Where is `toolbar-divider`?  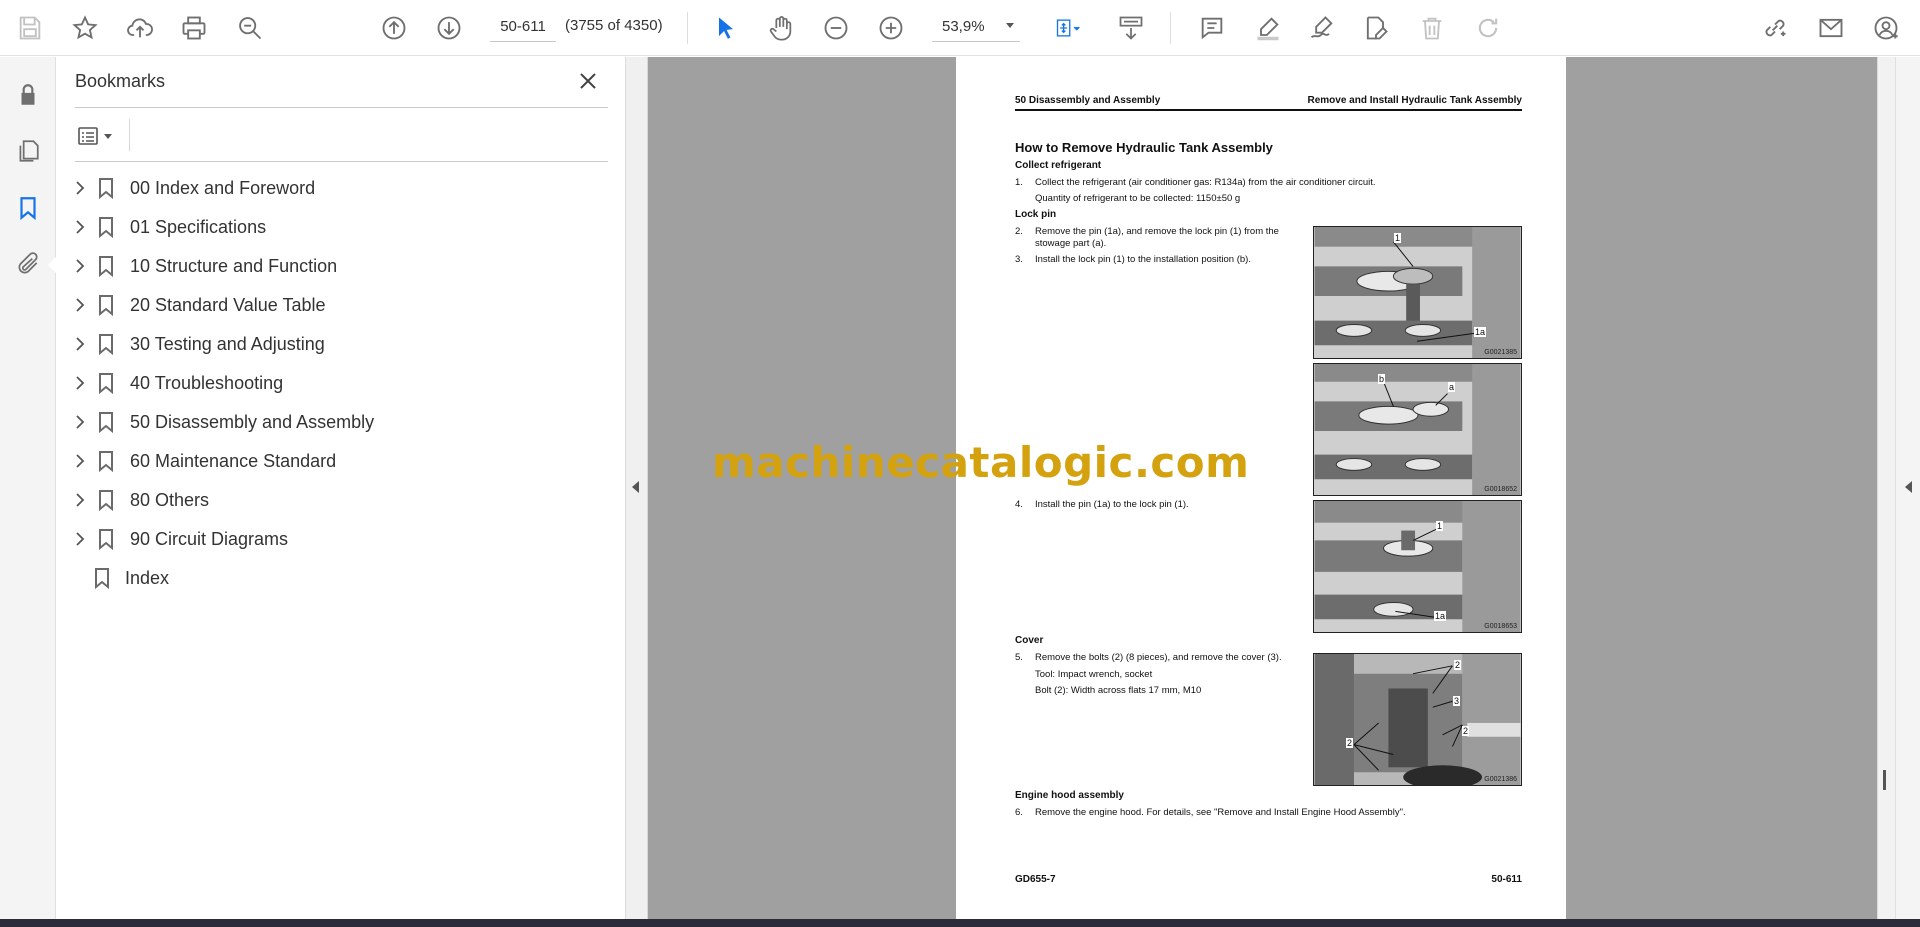 toolbar-divider is located at coordinates (1170, 28).